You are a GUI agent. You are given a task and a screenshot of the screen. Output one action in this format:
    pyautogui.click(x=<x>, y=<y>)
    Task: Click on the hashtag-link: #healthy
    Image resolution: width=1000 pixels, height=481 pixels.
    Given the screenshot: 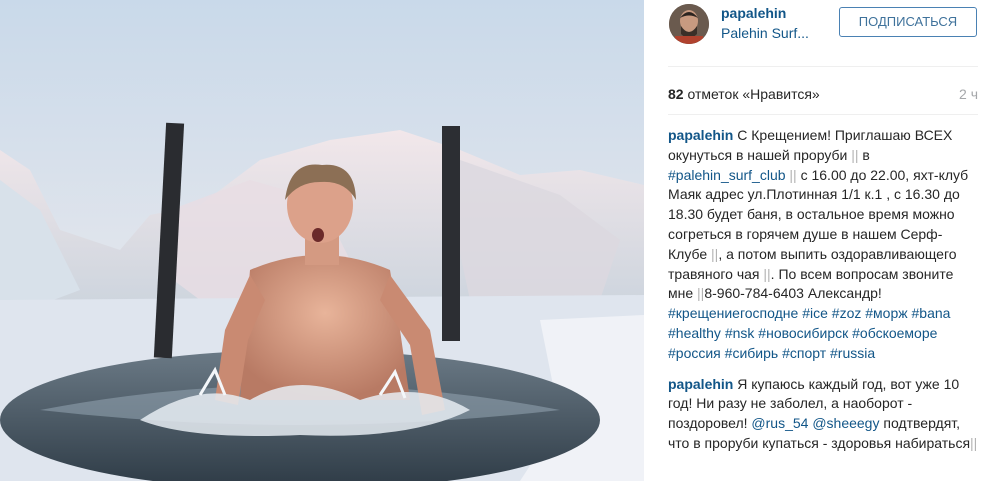 What is the action you would take?
    pyautogui.click(x=694, y=333)
    